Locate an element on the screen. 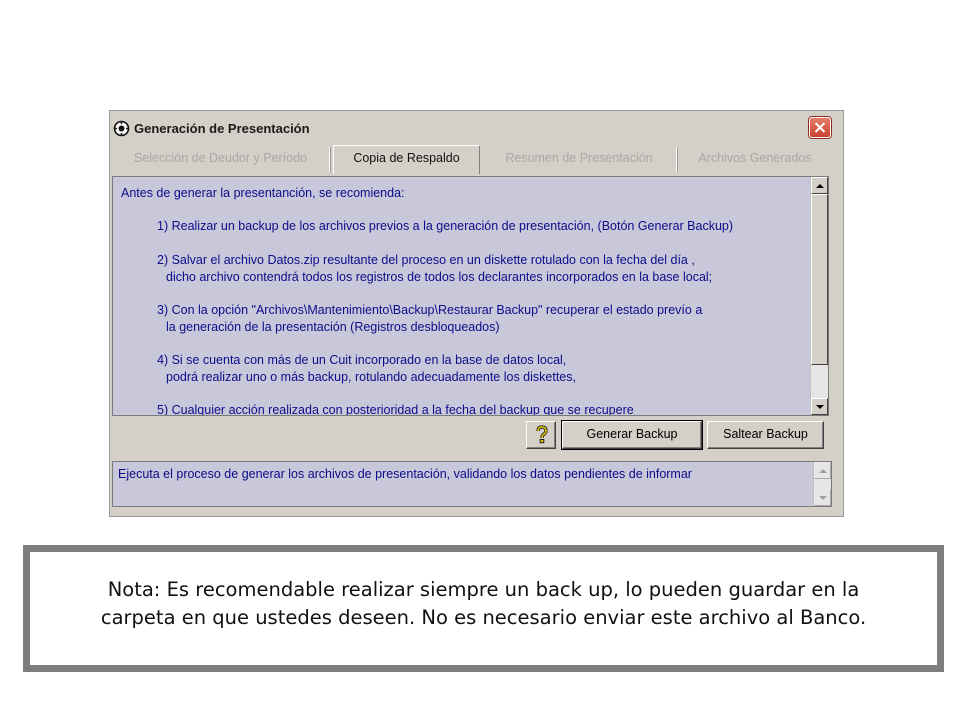 The width and height of the screenshot is (960, 720). title-bar: Generación de Presentación is located at coordinates (476, 128).